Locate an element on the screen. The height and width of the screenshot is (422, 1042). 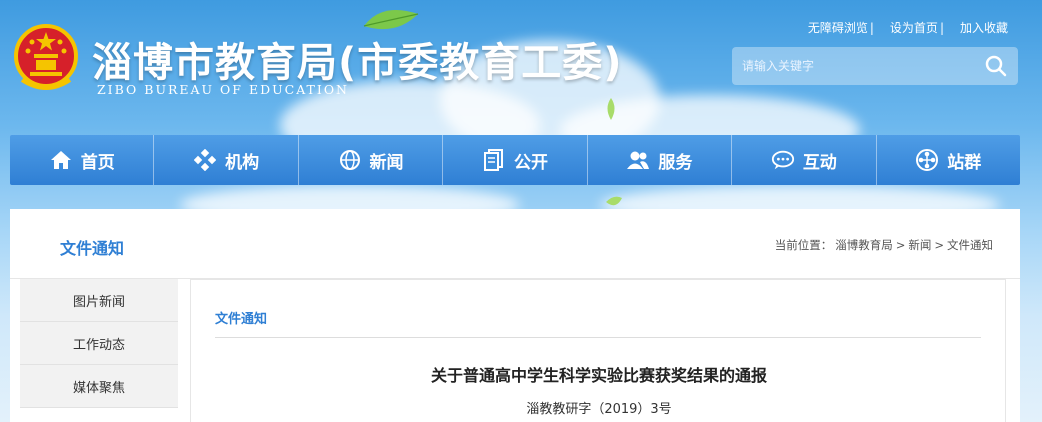
sidebar-item-work-updates: 工作动态 is located at coordinates (99, 343).